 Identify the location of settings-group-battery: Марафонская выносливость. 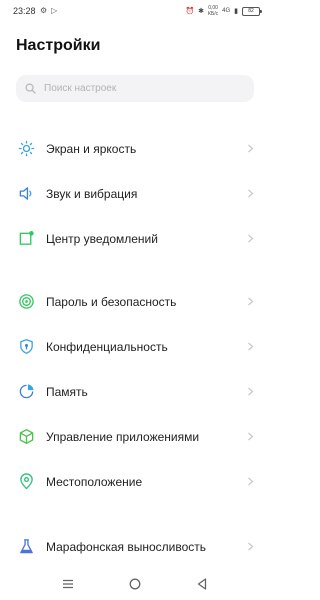
(135, 546).